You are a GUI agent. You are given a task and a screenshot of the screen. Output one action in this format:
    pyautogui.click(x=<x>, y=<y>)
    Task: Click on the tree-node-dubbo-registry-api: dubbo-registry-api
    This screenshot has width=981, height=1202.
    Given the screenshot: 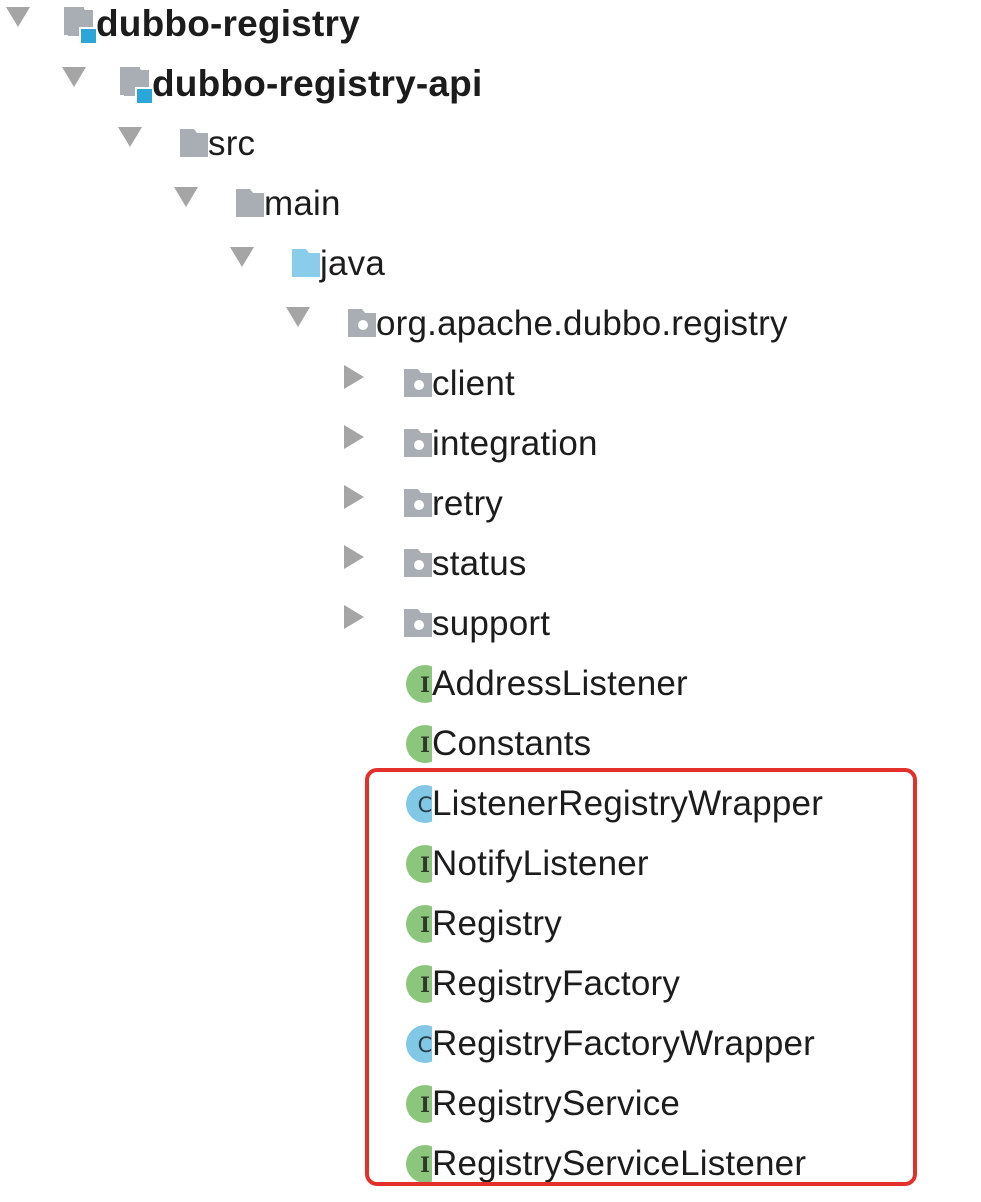 What is the action you would take?
    pyautogui.click(x=269, y=84)
    